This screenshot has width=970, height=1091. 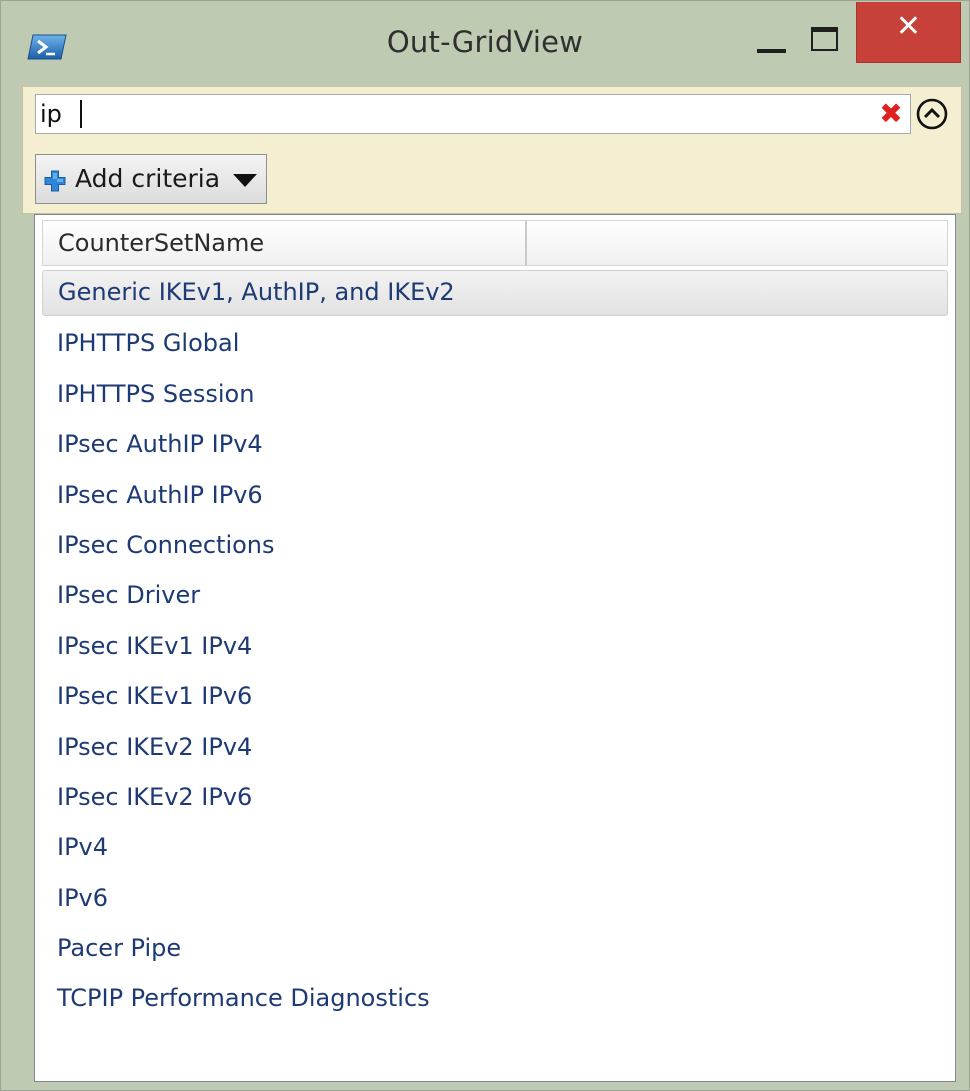 I want to click on search-box: ✖, so click(x=473, y=114).